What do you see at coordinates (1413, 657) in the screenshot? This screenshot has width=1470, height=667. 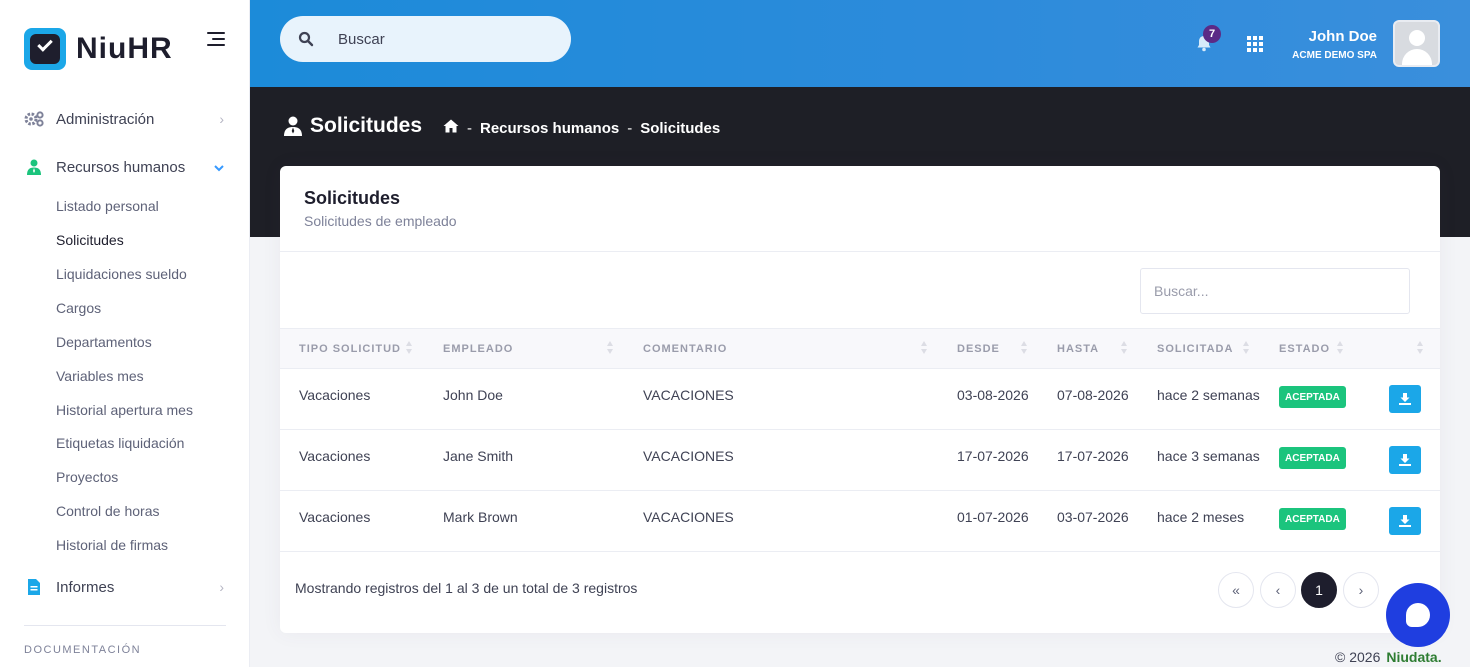 I see `footer-brand-link: Niudata.` at bounding box center [1413, 657].